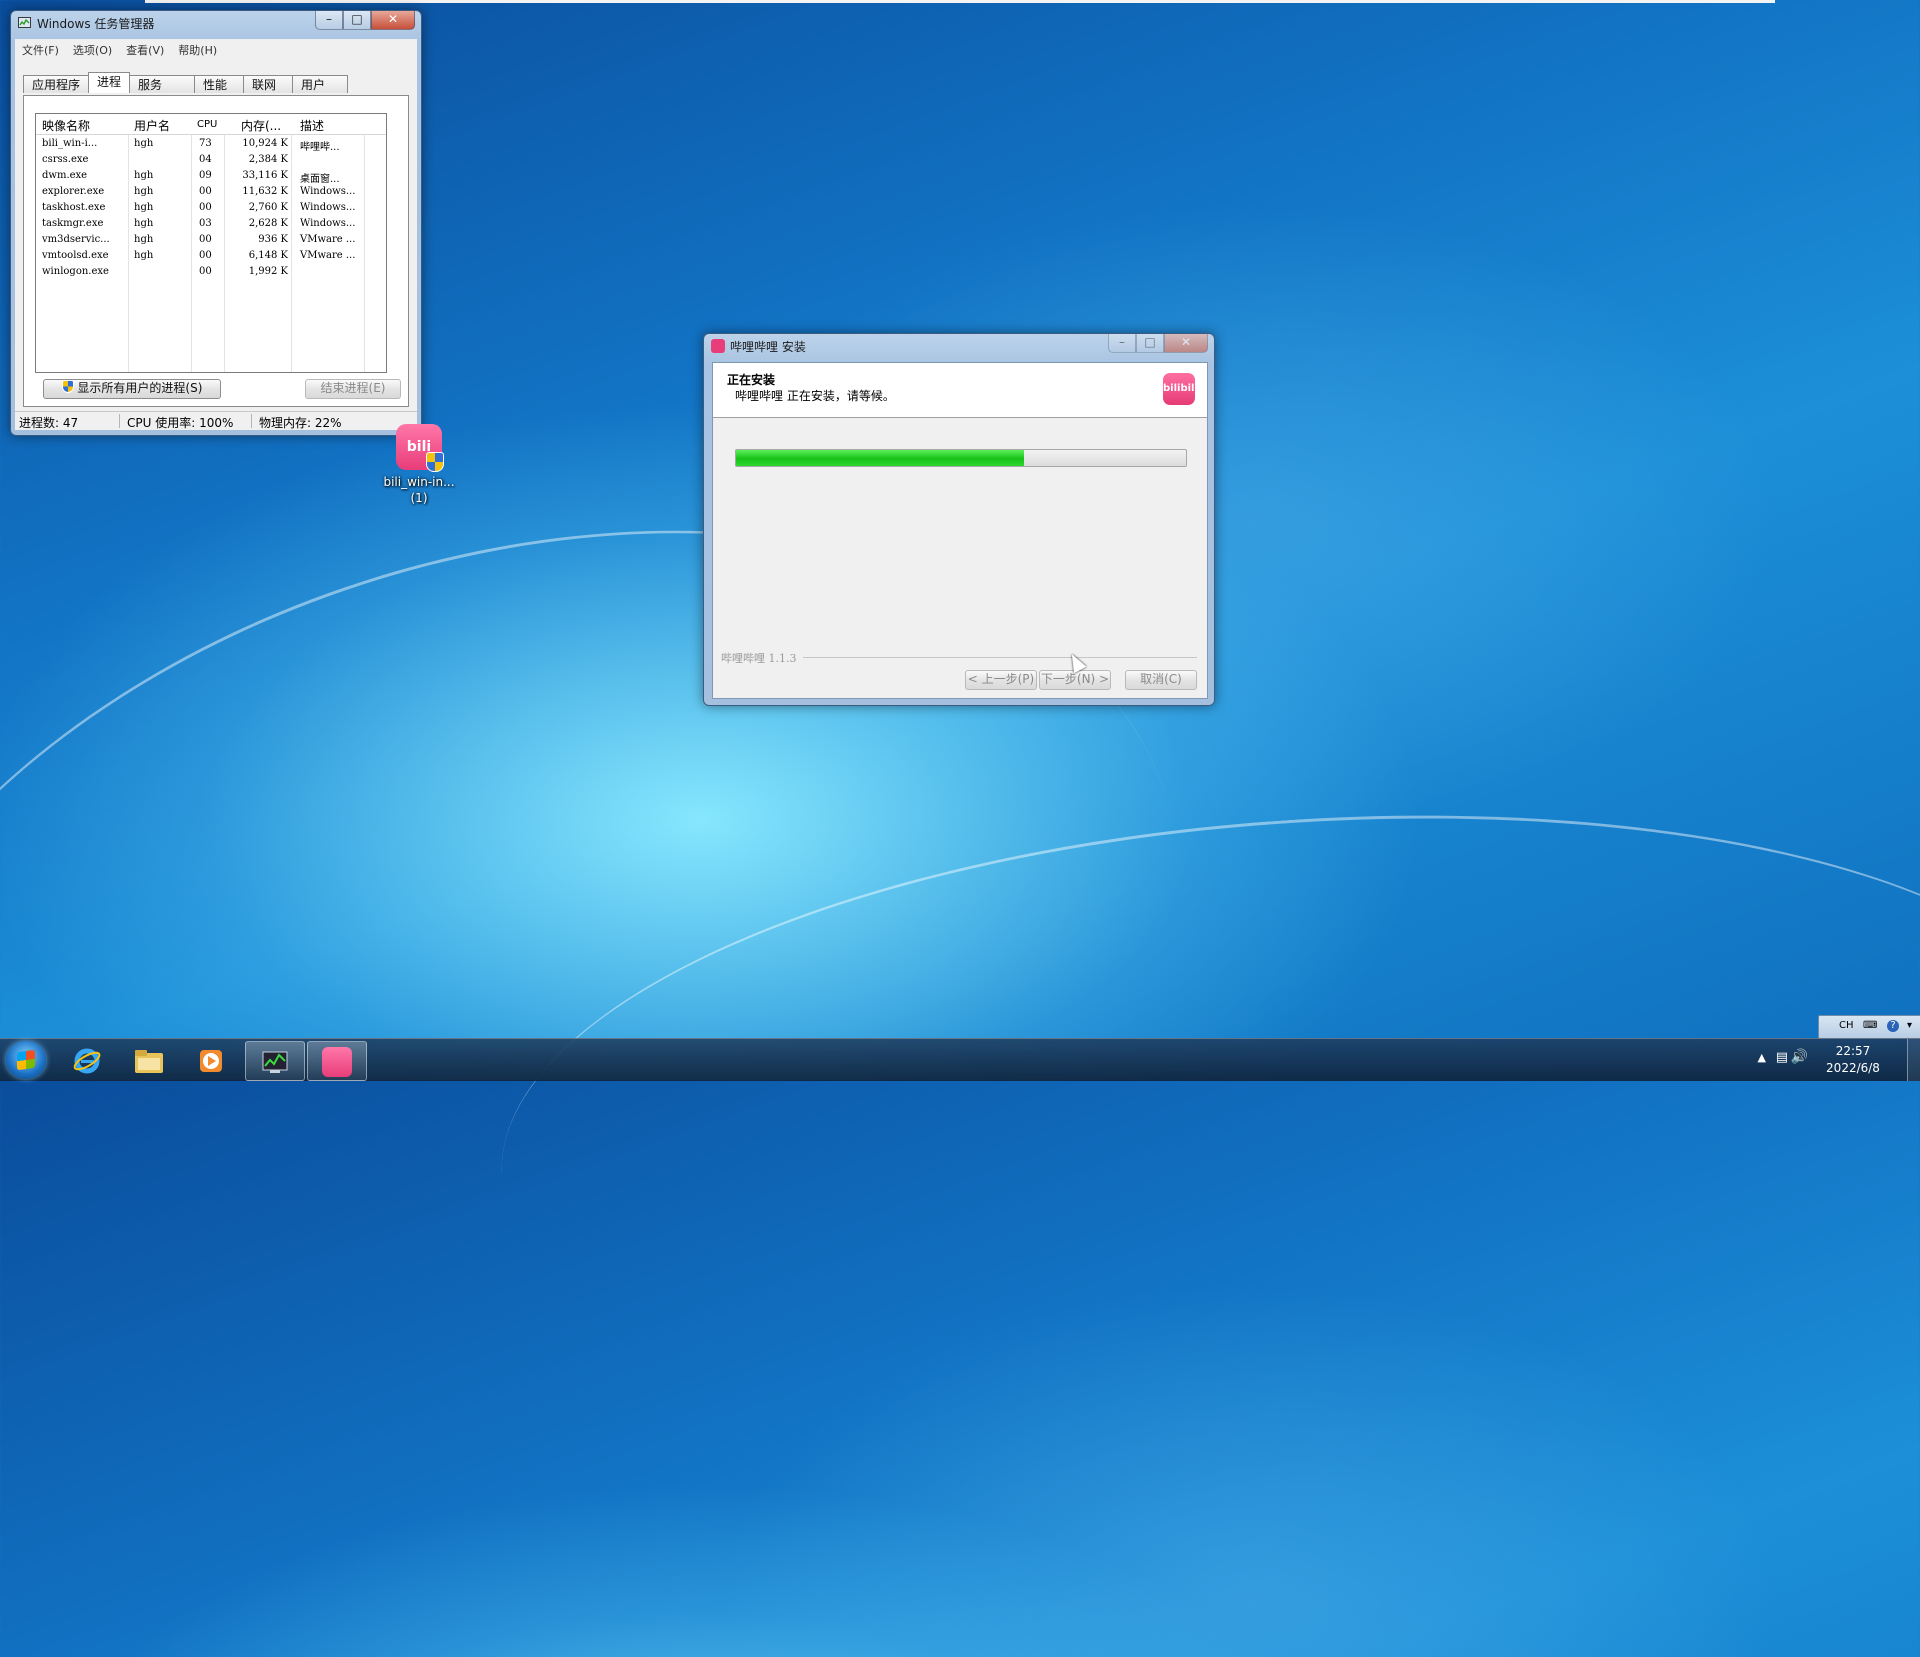  What do you see at coordinates (300, 423) in the screenshot?
I see `physical-memory: 物理内存: 22%` at bounding box center [300, 423].